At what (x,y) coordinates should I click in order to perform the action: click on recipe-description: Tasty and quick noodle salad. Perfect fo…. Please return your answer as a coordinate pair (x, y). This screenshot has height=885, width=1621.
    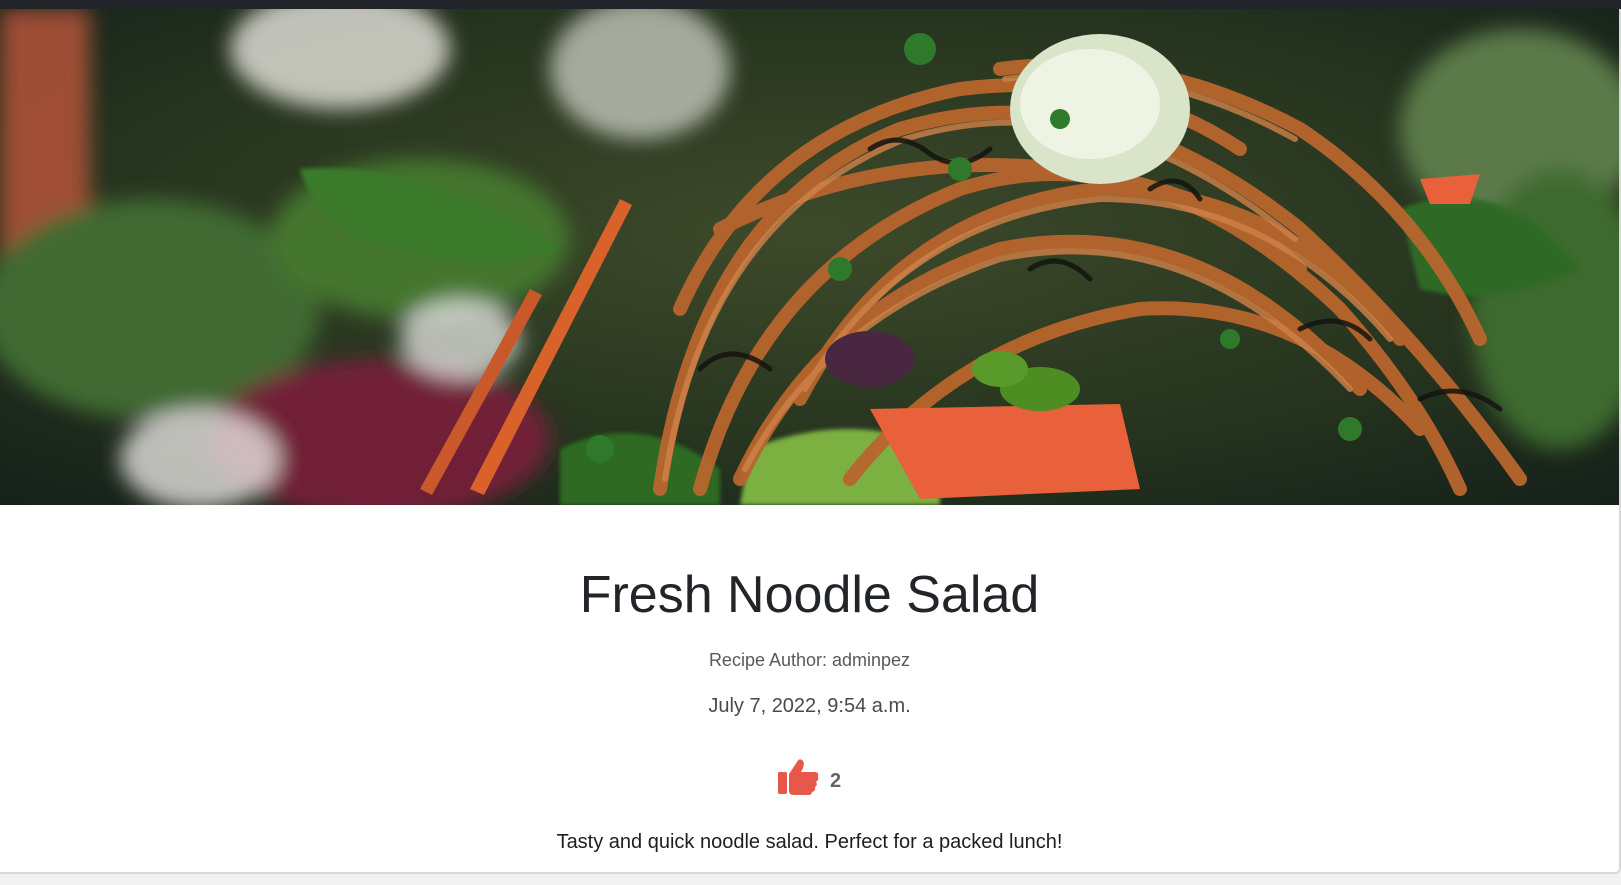
    Looking at the image, I should click on (809, 842).